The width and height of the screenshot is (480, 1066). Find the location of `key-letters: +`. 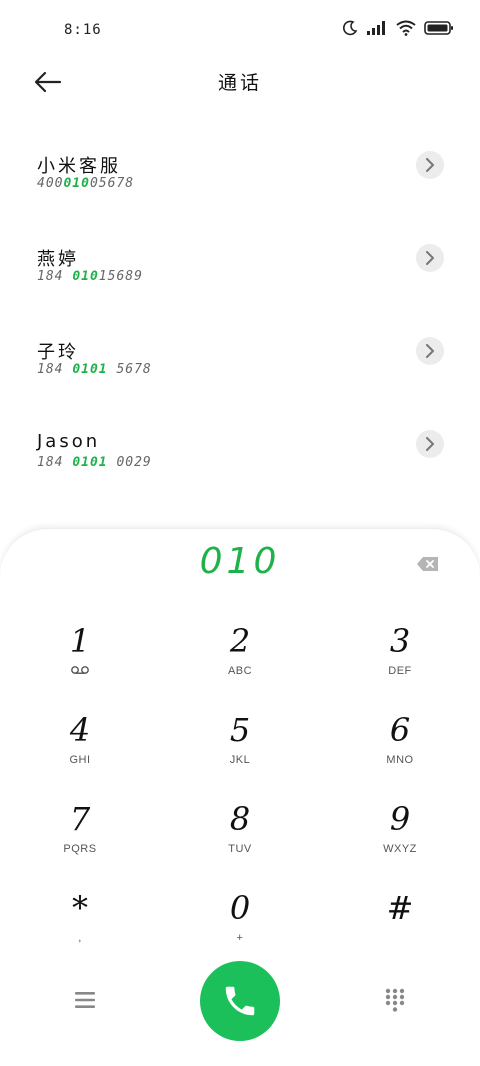

key-letters: + is located at coordinates (240, 938).